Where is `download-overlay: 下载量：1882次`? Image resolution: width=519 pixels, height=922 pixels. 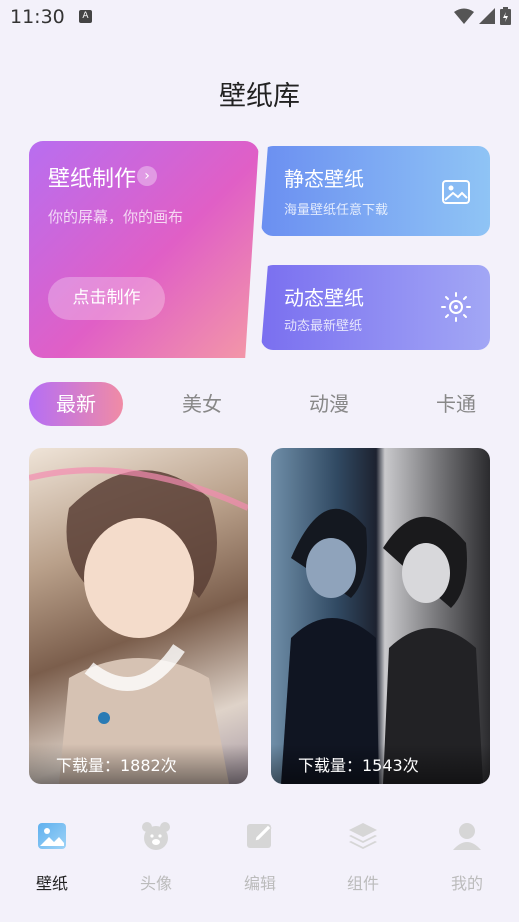 download-overlay: 下载量：1882次 is located at coordinates (138, 764).